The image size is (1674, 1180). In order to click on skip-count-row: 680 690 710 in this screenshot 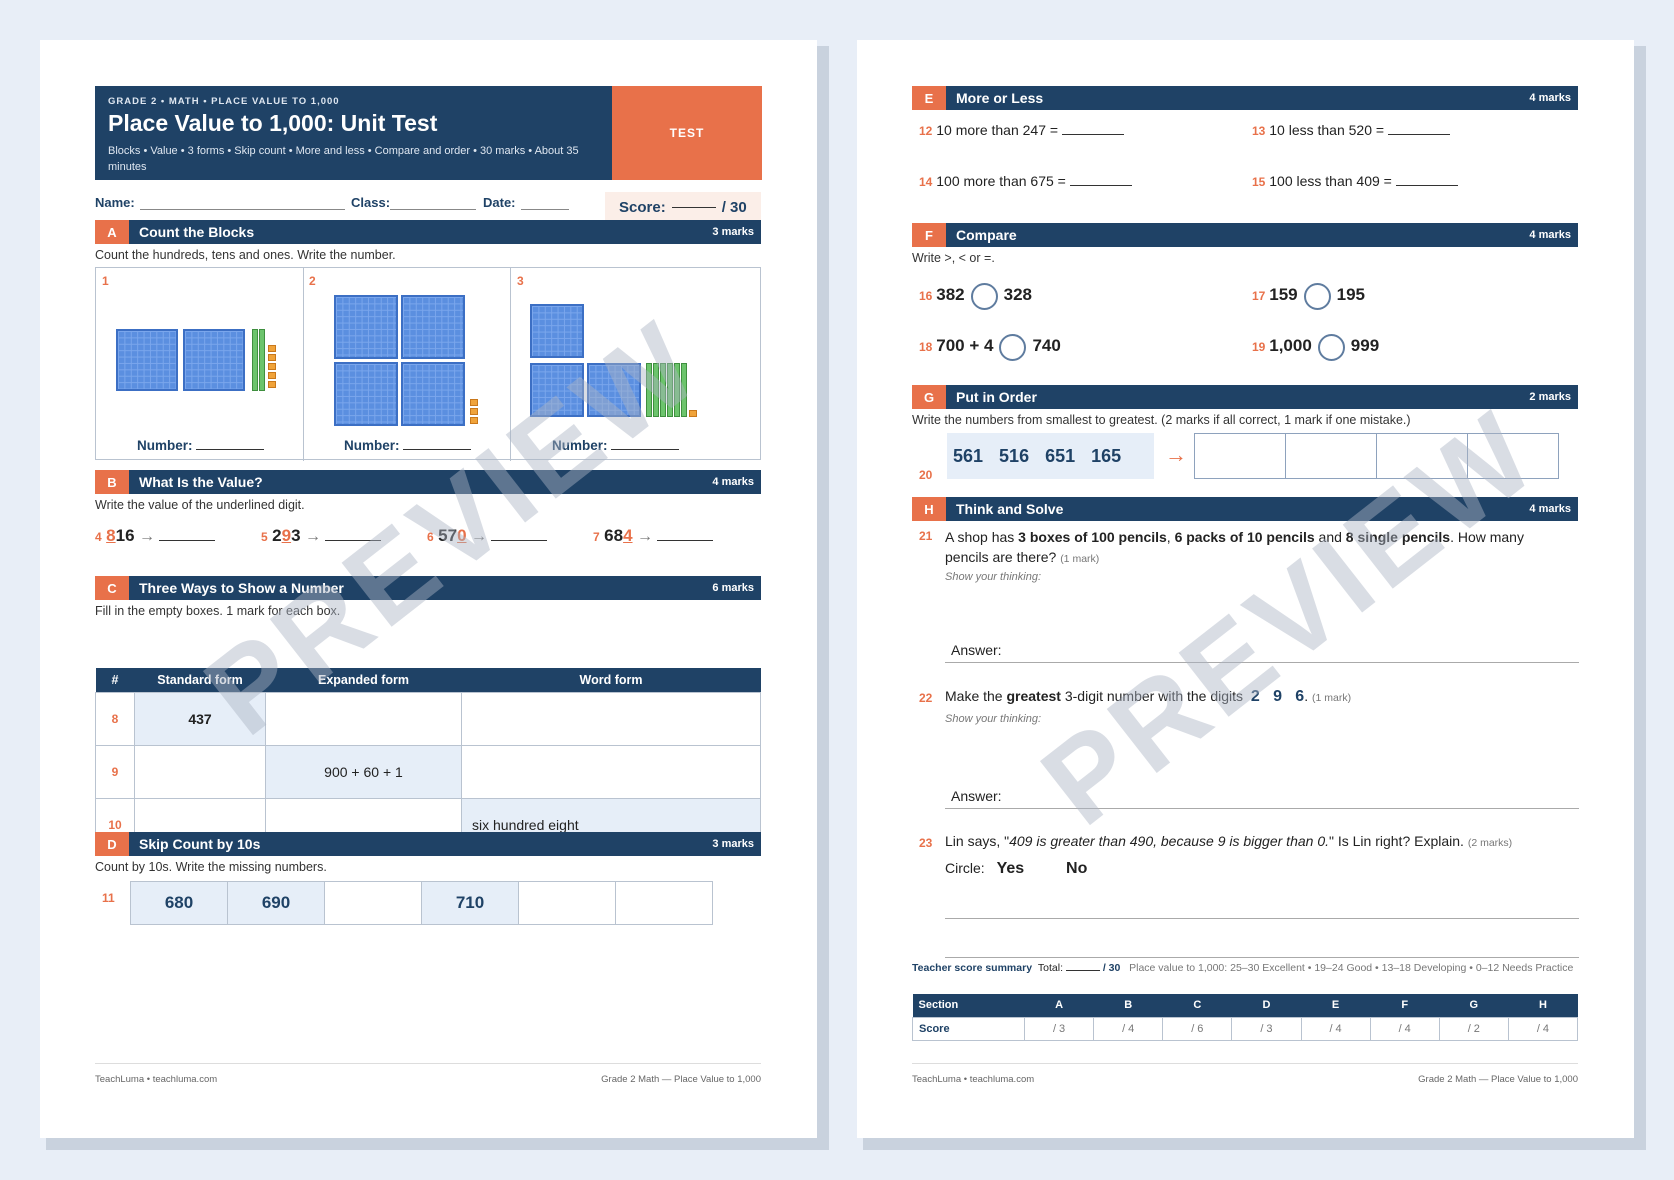, I will do `click(421, 903)`.